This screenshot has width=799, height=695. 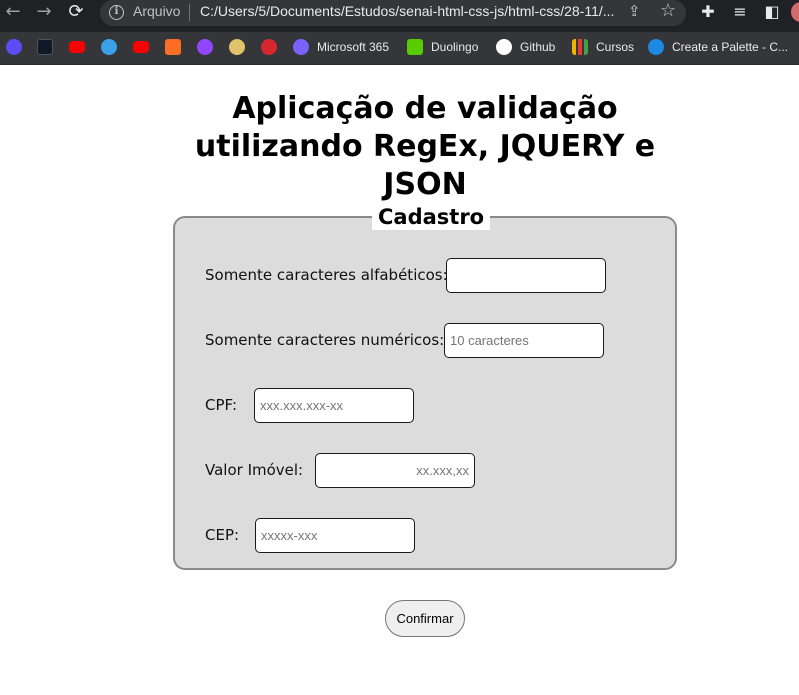 I want to click on bookmark-microsoft365: Microsoft 365, so click(x=341, y=47).